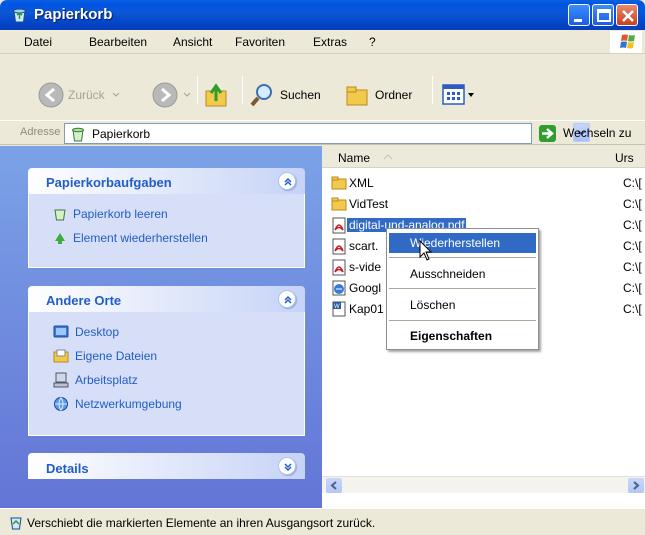 The width and height of the screenshot is (645, 535). I want to click on restore-item-link: Element wiederherstellen, so click(130, 238).